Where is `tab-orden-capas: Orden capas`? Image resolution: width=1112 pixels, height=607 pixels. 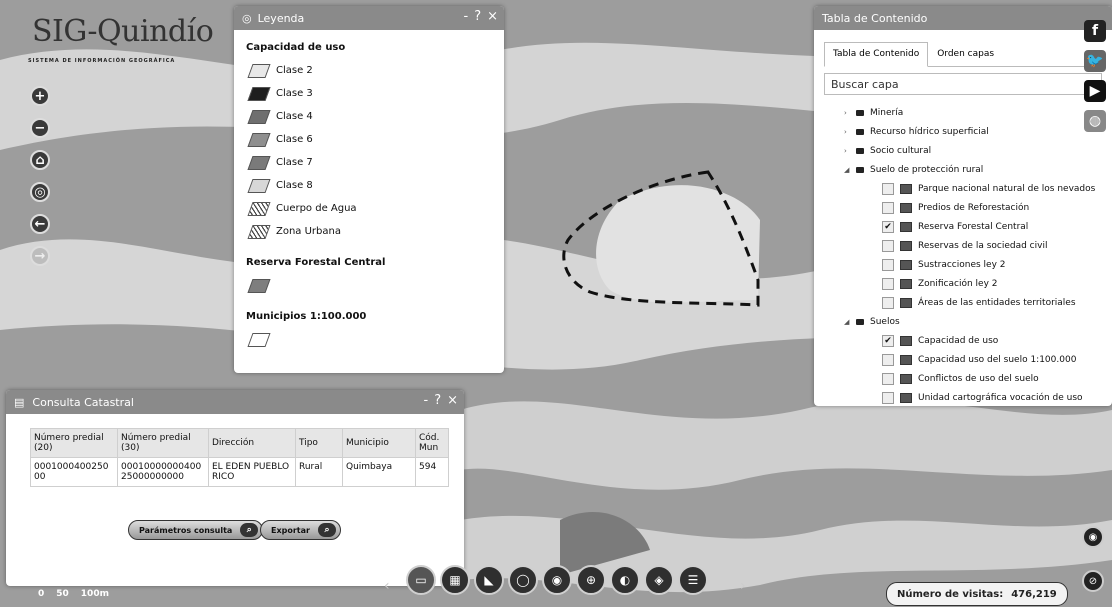
tab-orden-capas: Orden capas is located at coordinates (965, 54).